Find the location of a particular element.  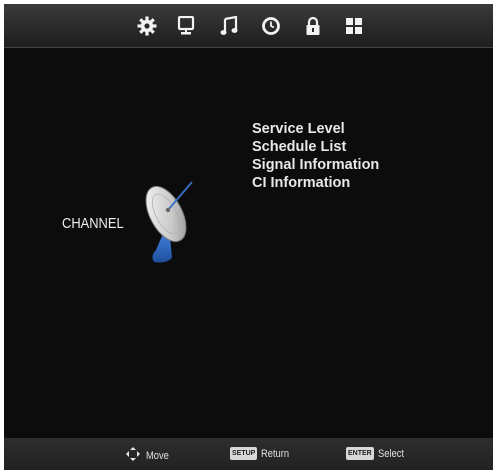

monitor-icon is located at coordinates (186, 26).